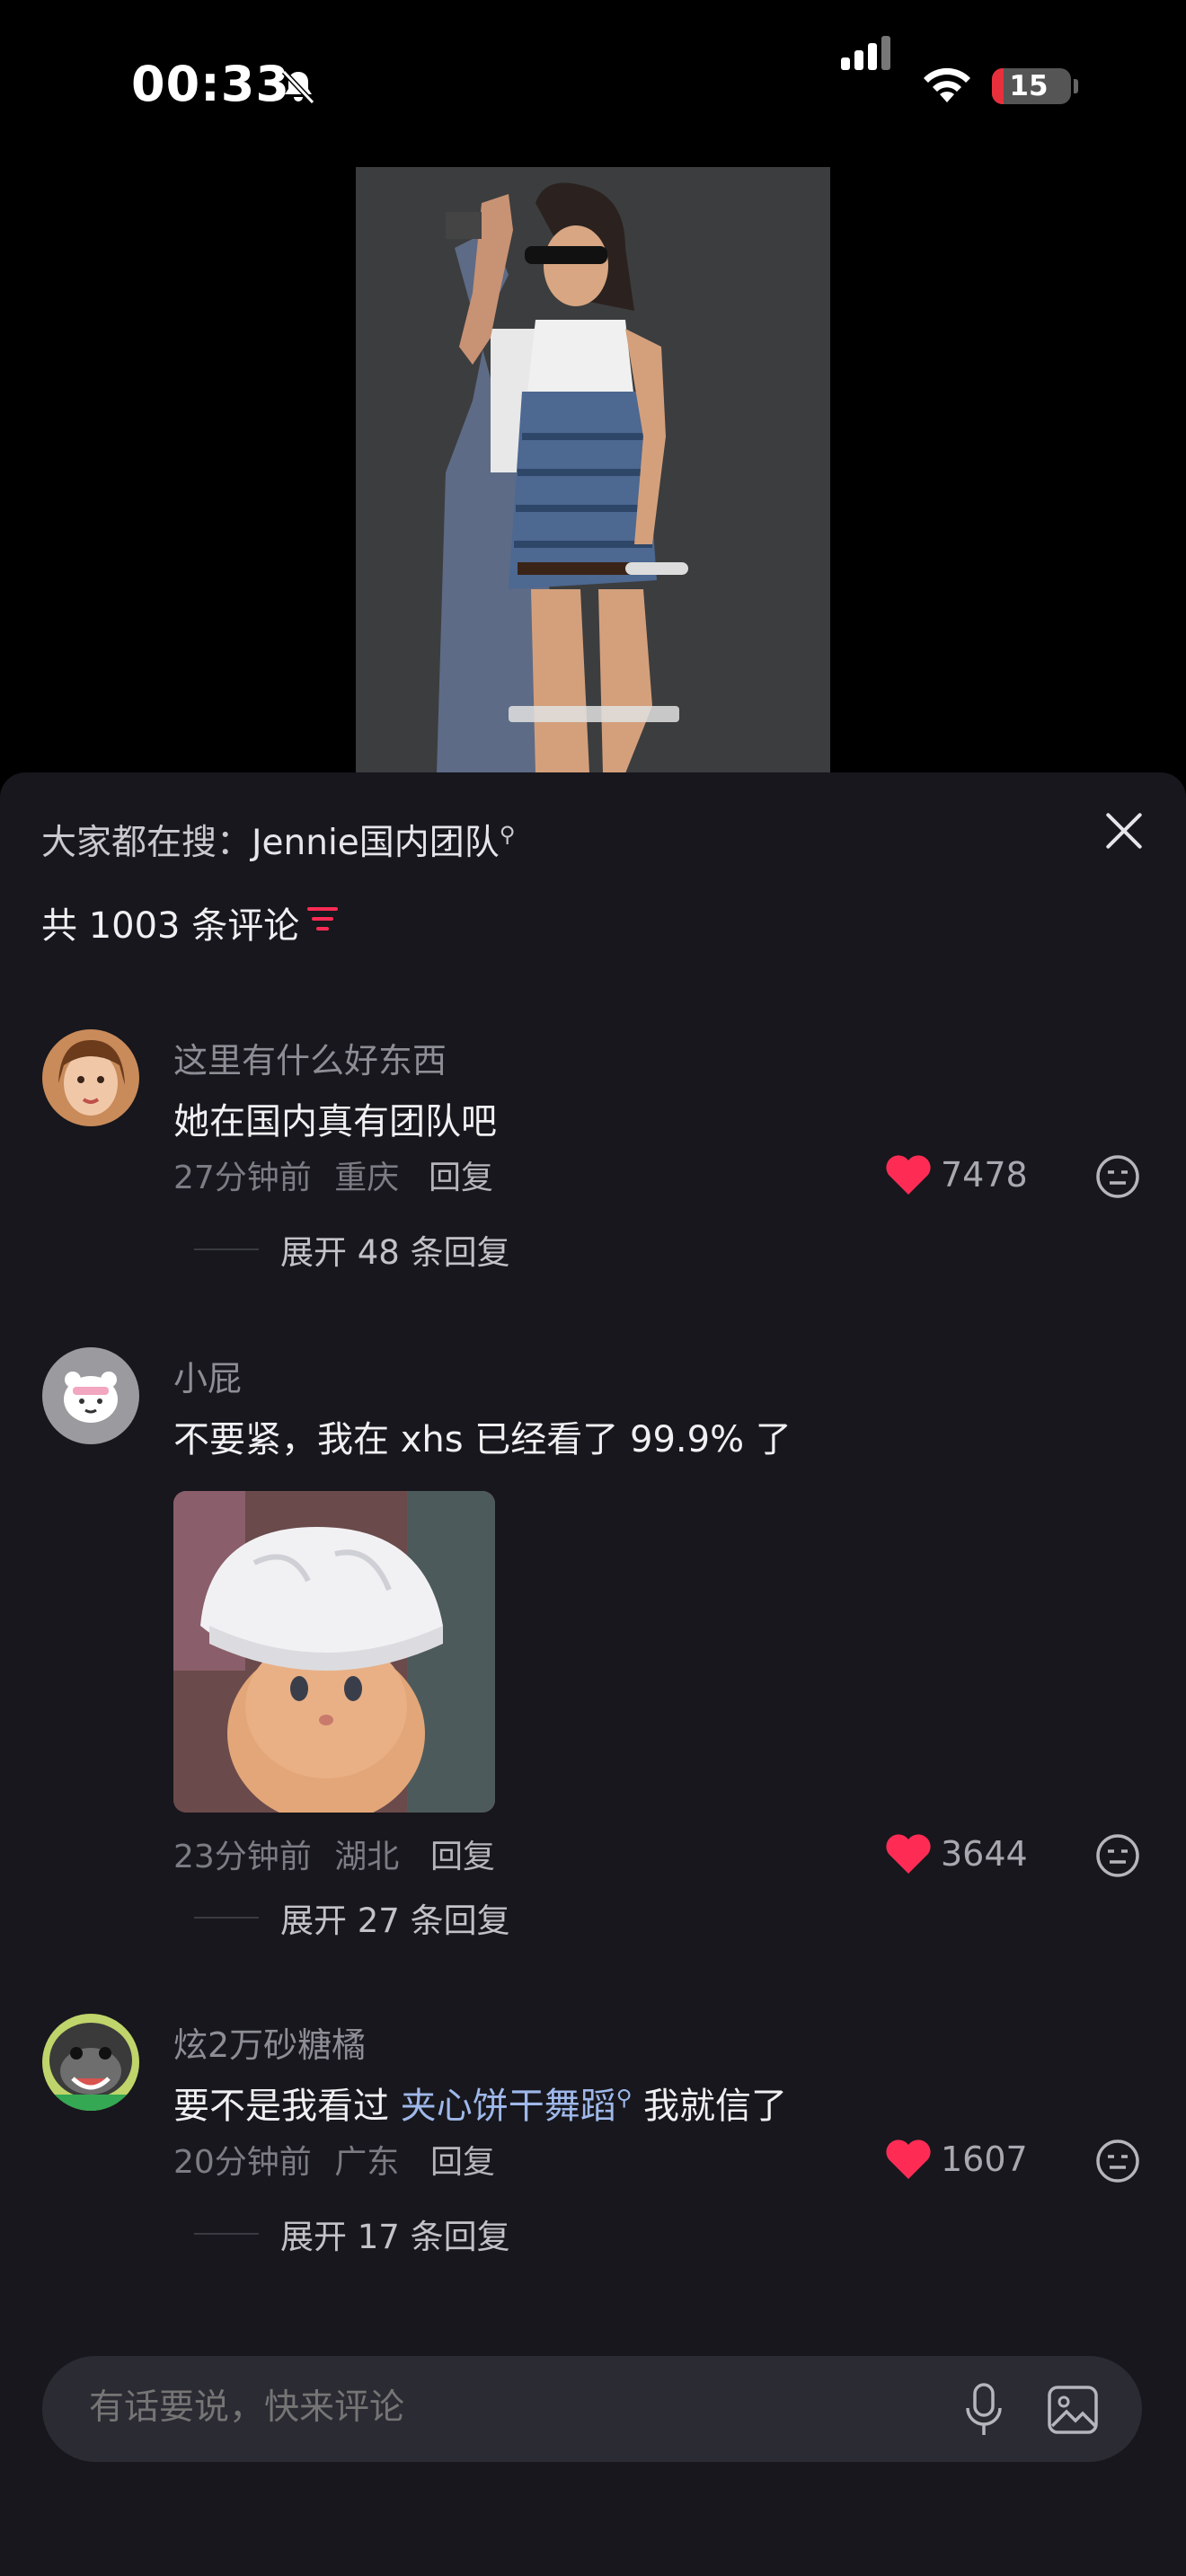 This screenshot has height=2576, width=1186. Describe the element at coordinates (334, 1652) in the screenshot. I see `comment-sticker-image` at that location.